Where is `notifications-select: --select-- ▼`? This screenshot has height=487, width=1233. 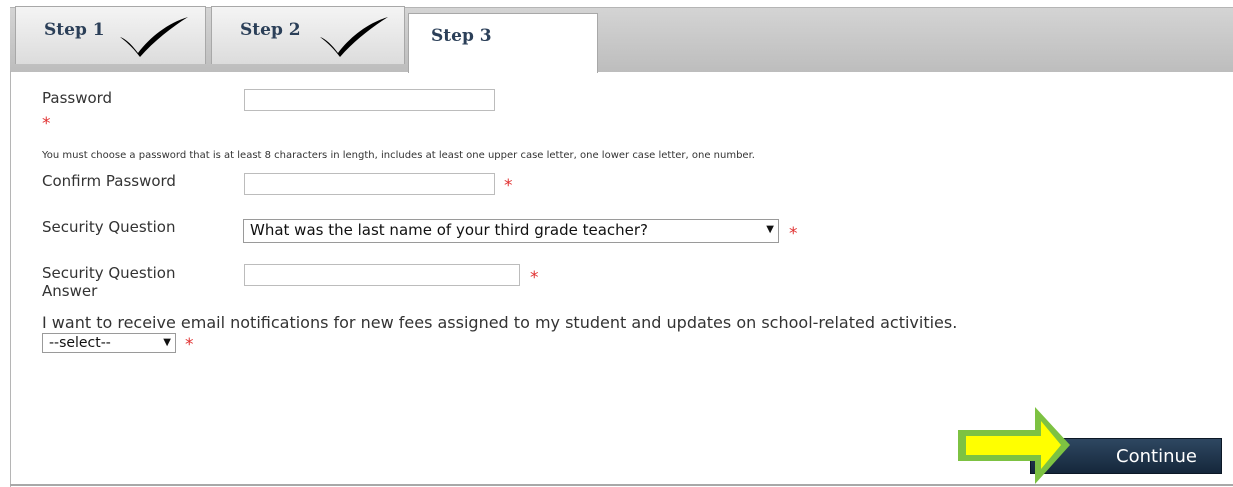
notifications-select: --select-- ▼ is located at coordinates (109, 343).